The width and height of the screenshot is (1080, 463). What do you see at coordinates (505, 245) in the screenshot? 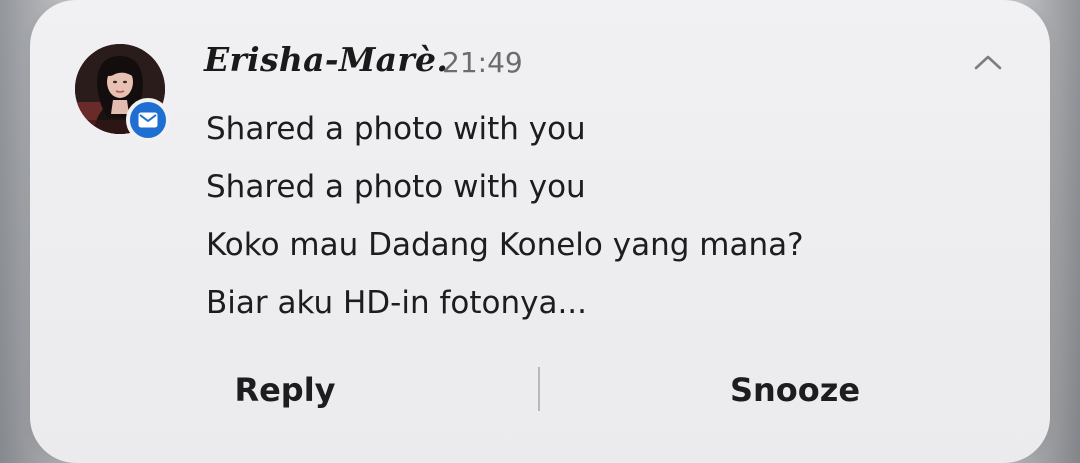
I see `message-line: Koko mau Dadang Konelo yang mana?` at bounding box center [505, 245].